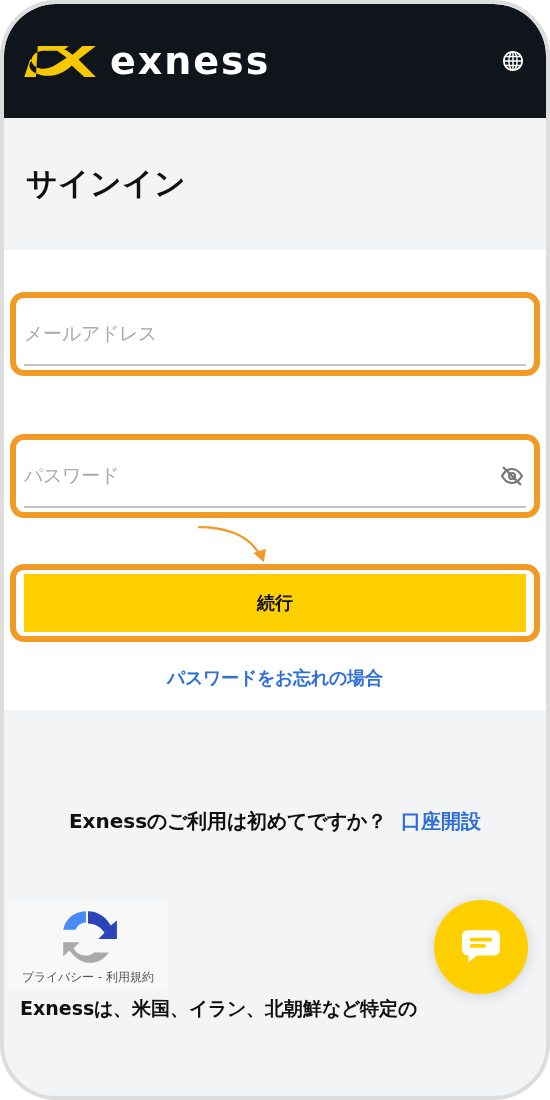  I want to click on input-field: メールアドレス, so click(275, 334).